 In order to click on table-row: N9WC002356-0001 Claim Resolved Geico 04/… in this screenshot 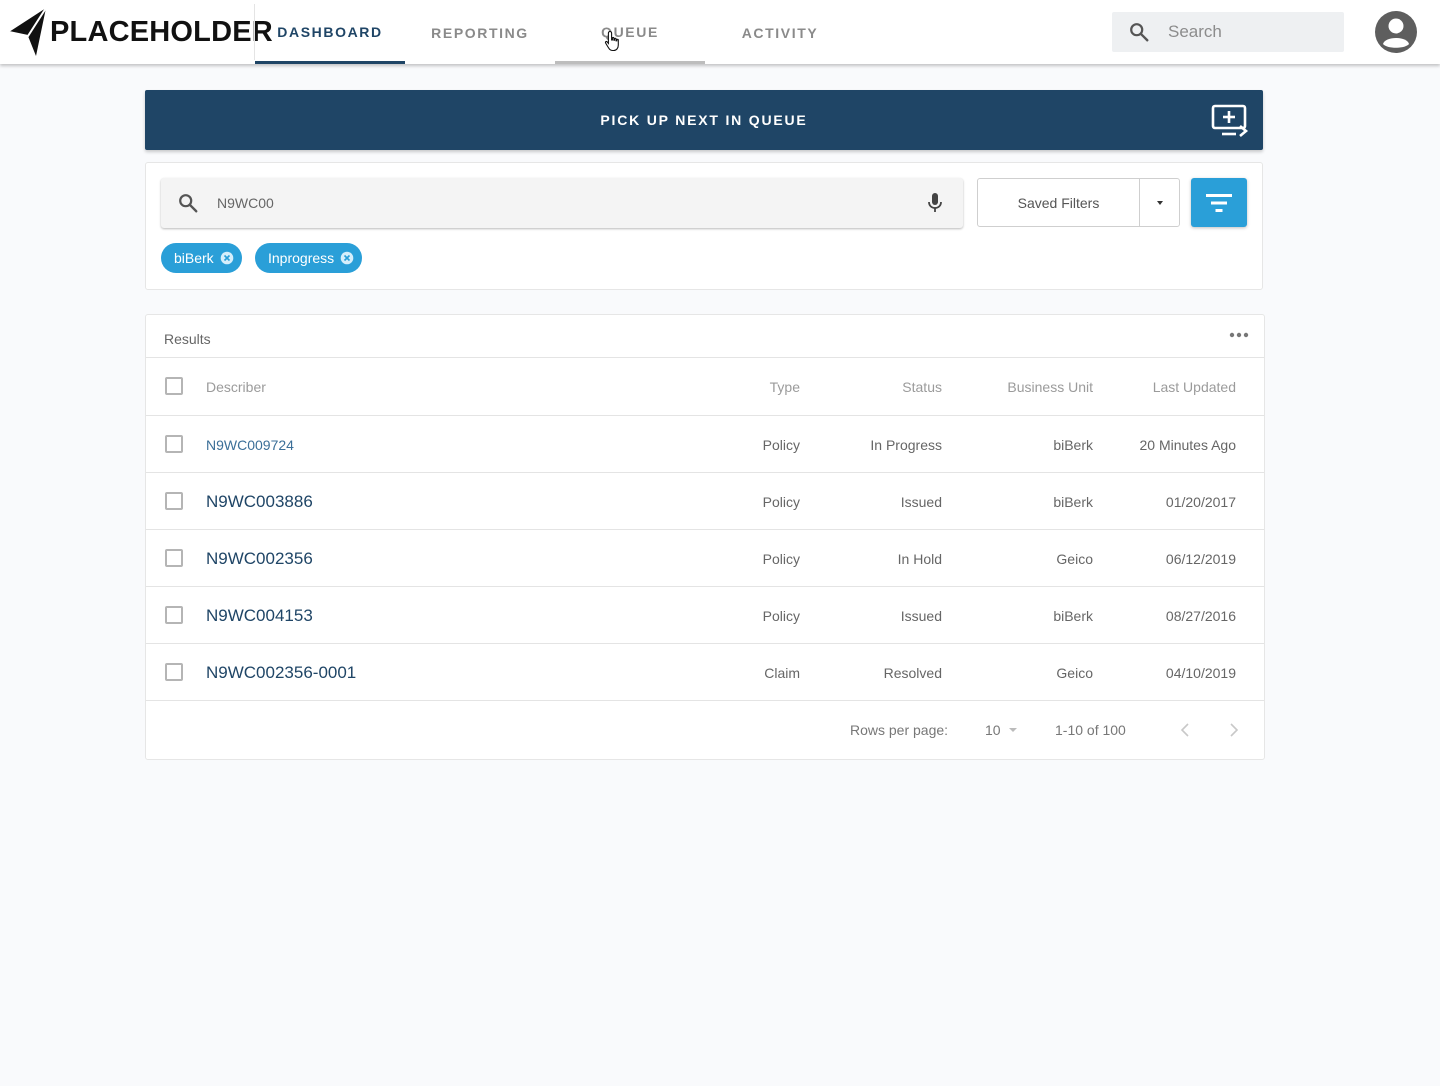, I will do `click(705, 672)`.